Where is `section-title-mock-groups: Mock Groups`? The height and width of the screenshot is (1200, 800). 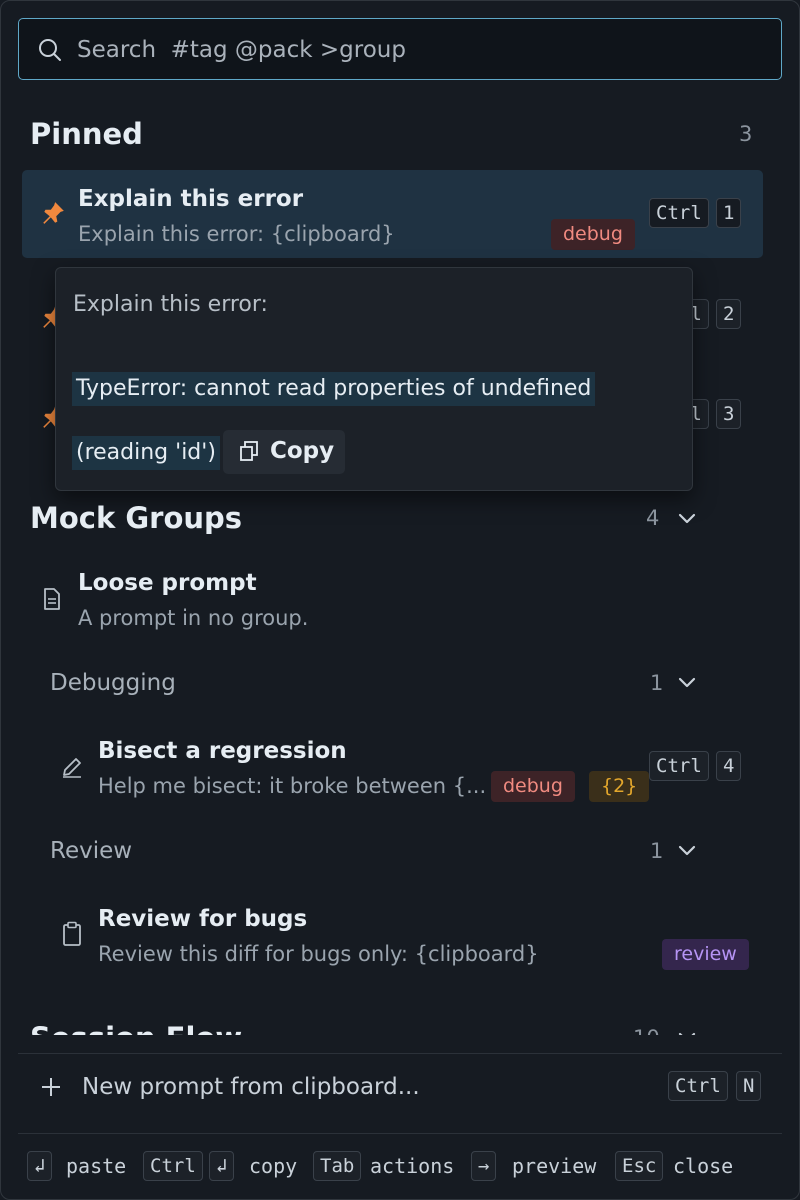
section-title-mock-groups: Mock Groups is located at coordinates (136, 518).